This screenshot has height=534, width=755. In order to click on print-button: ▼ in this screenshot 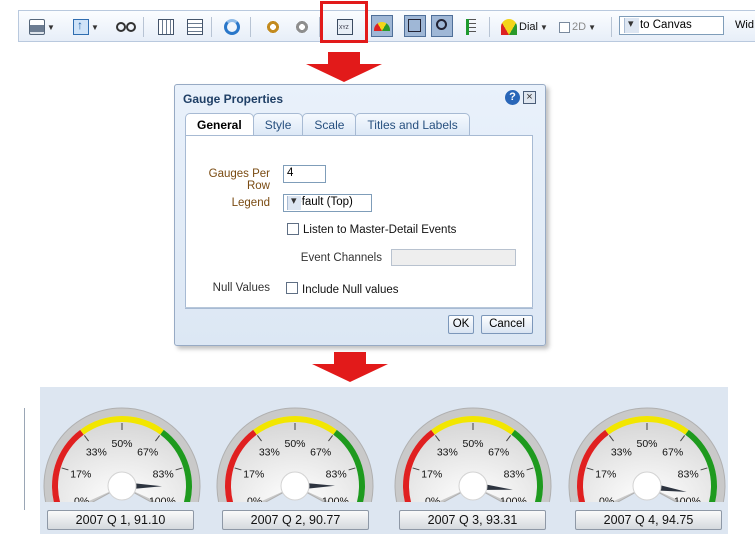, I will do `click(42, 27)`.